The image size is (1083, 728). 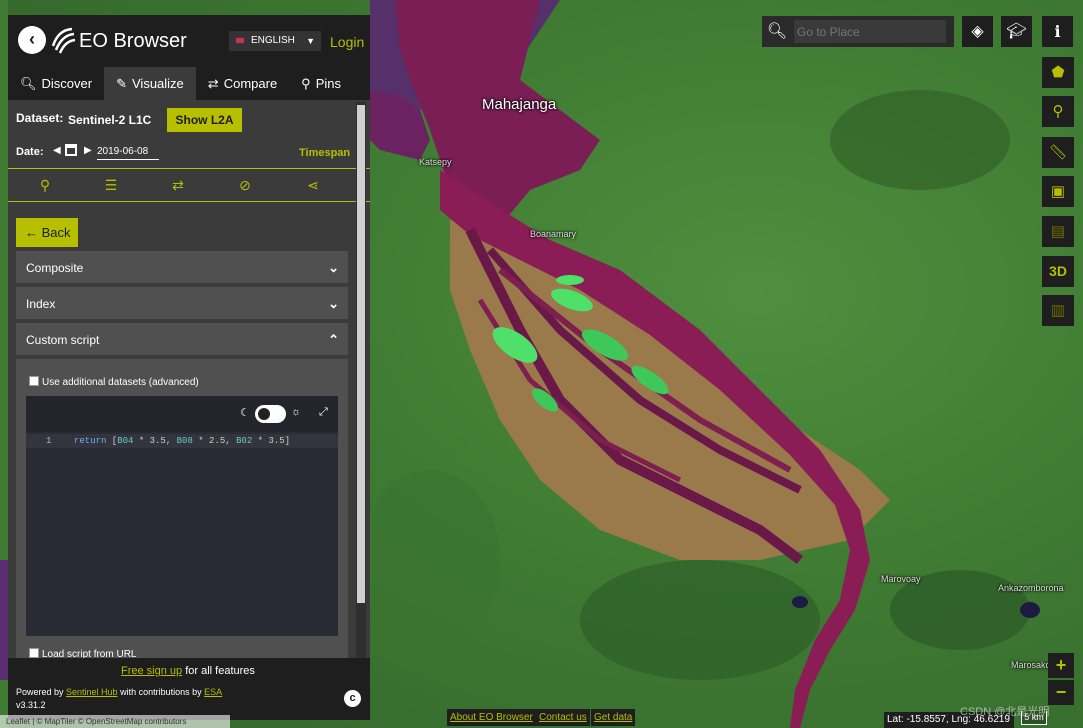 I want to click on timespan-link: Timespan, so click(x=324, y=153).